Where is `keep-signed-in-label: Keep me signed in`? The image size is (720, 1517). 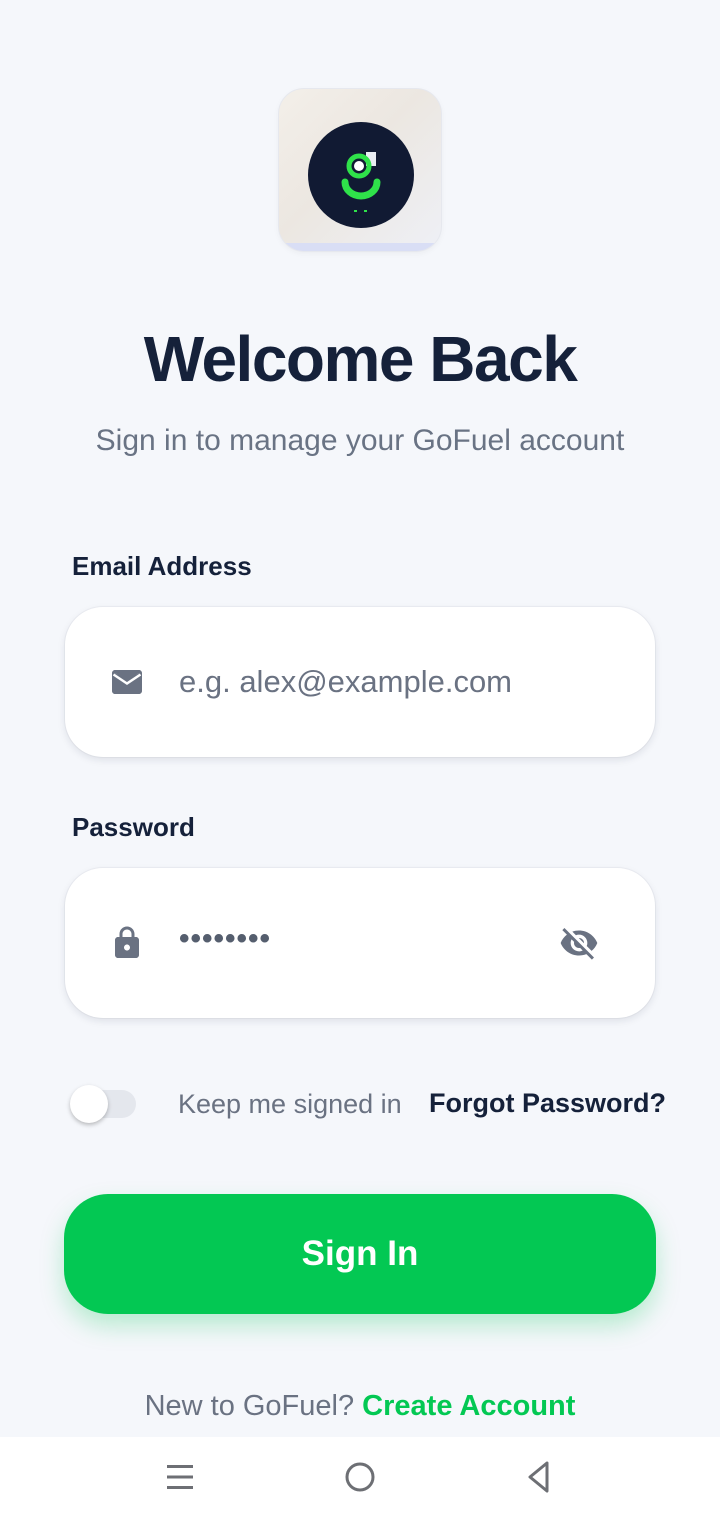
keep-signed-in-label: Keep me signed in is located at coordinates (290, 1104).